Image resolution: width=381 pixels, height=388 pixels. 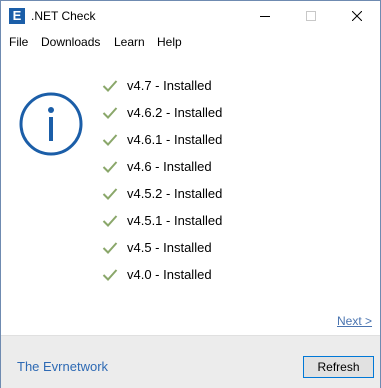 What do you see at coordinates (62, 367) in the screenshot?
I see `evrnetwork-link: The Evrnetwork` at bounding box center [62, 367].